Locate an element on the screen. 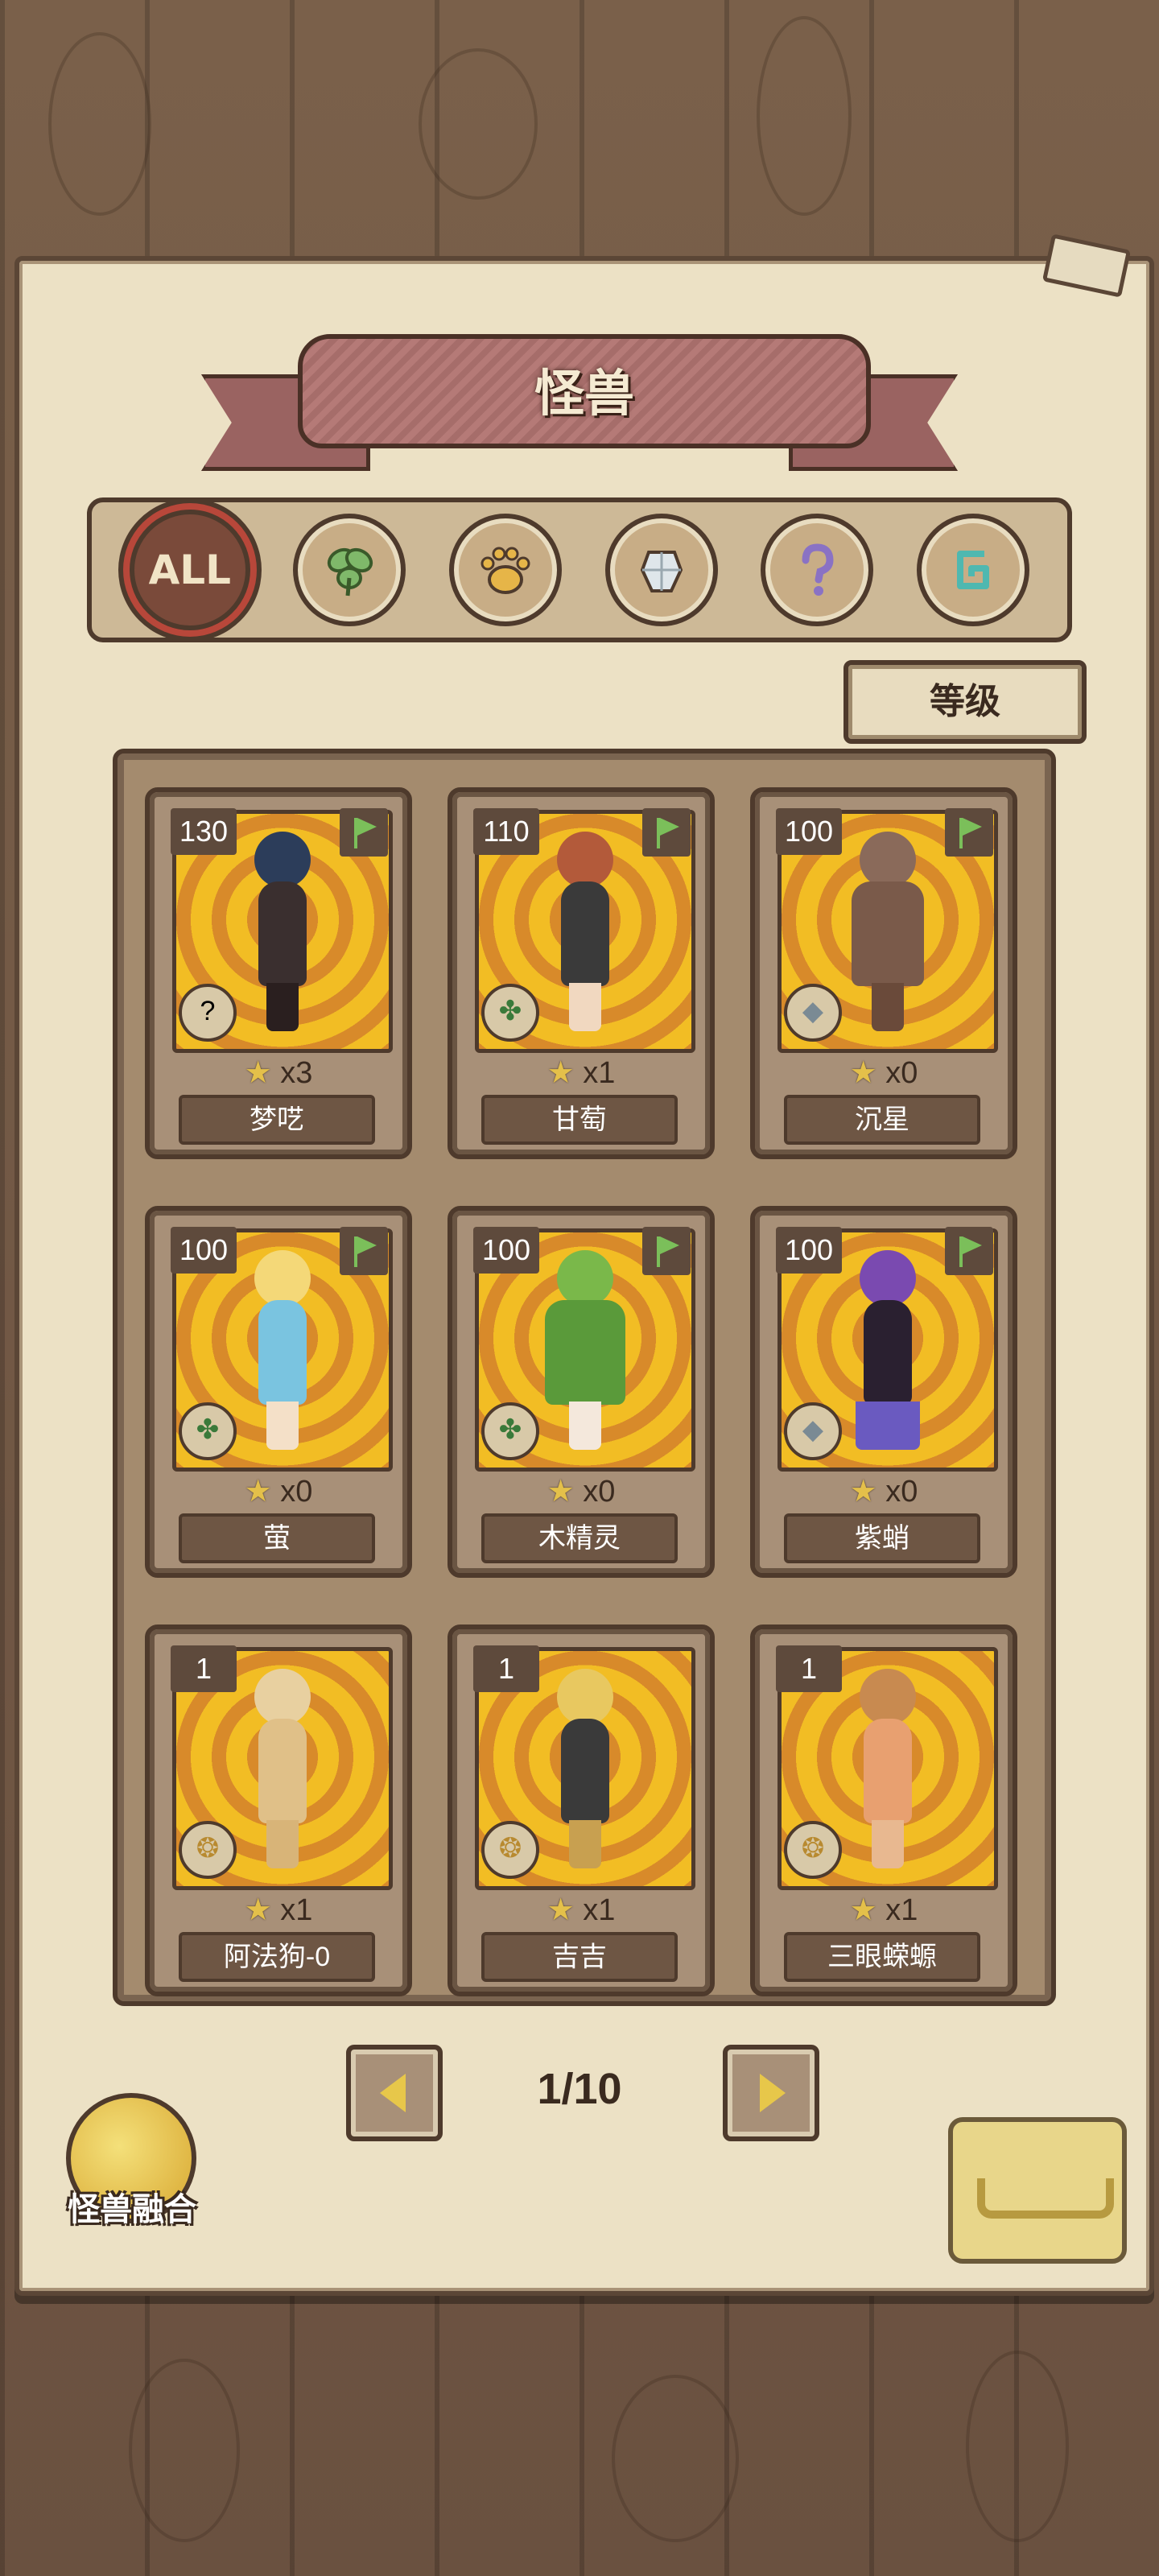 Image resolution: width=1159 pixels, height=2576 pixels. monster-name: 萤 is located at coordinates (277, 1538).